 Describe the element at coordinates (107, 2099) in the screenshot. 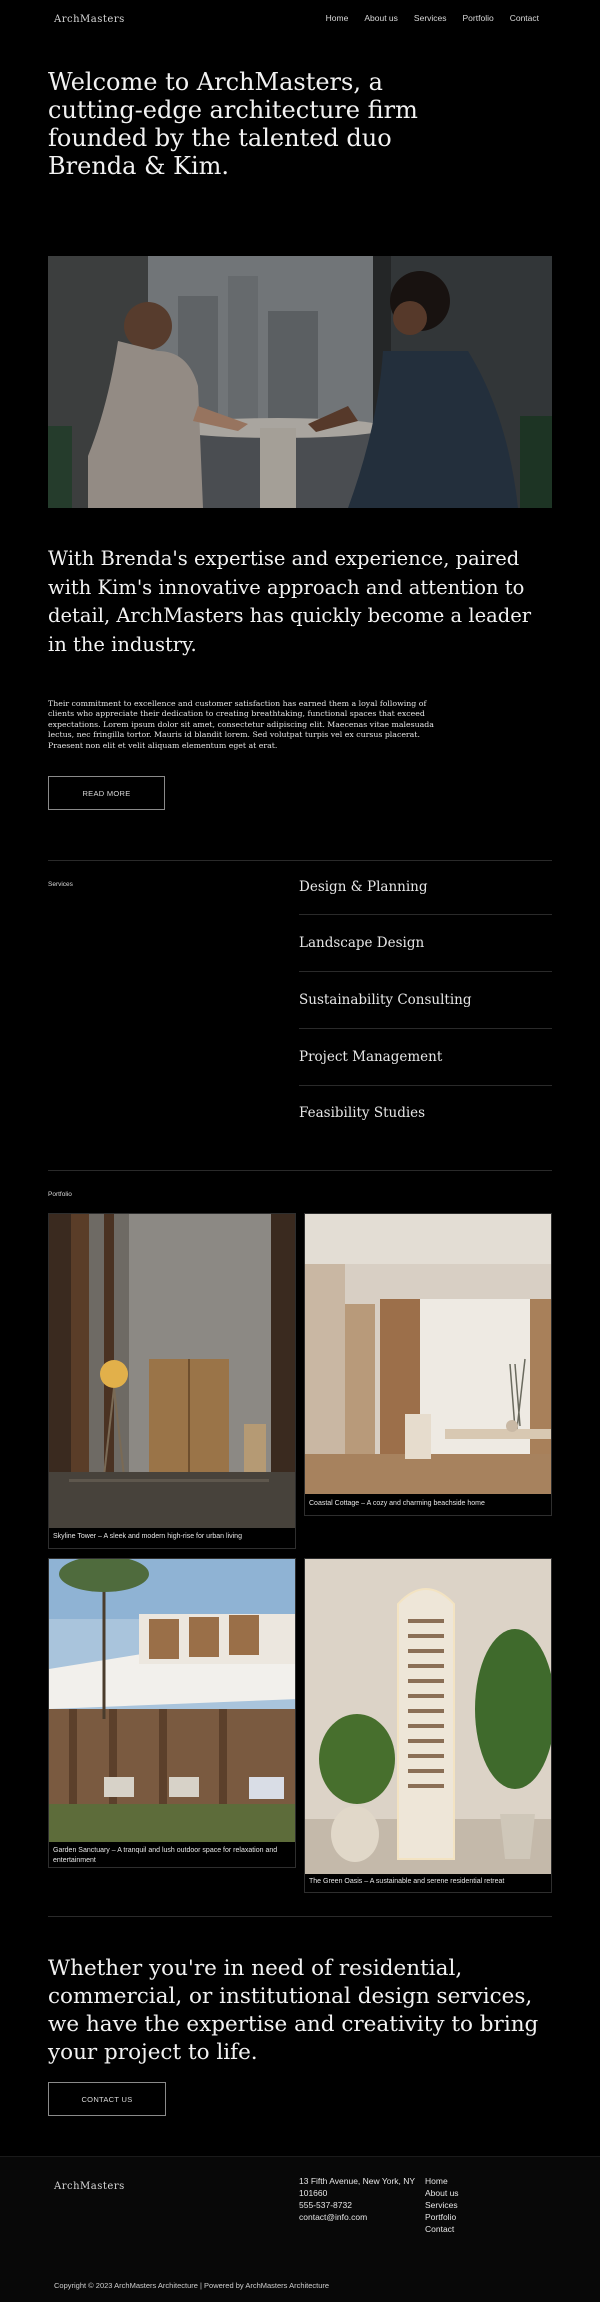

I see `contact-us-button: CONTACT US` at that location.